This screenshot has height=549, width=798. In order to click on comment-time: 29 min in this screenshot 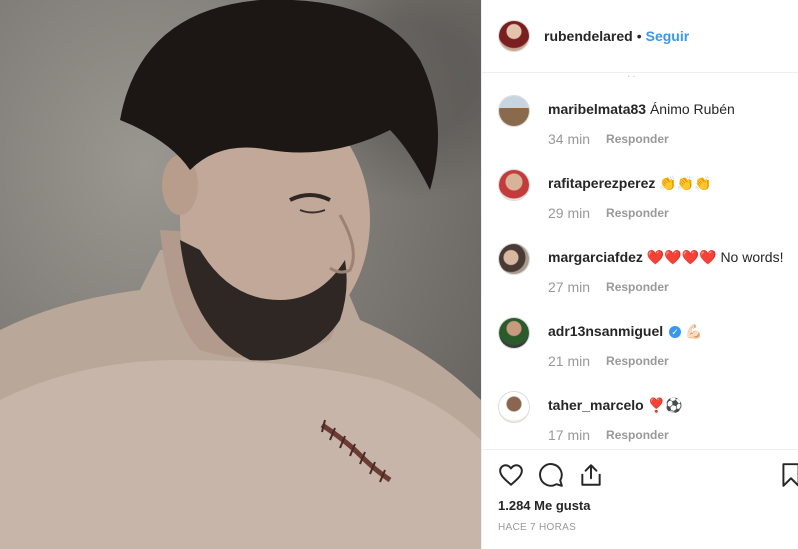, I will do `click(569, 213)`.